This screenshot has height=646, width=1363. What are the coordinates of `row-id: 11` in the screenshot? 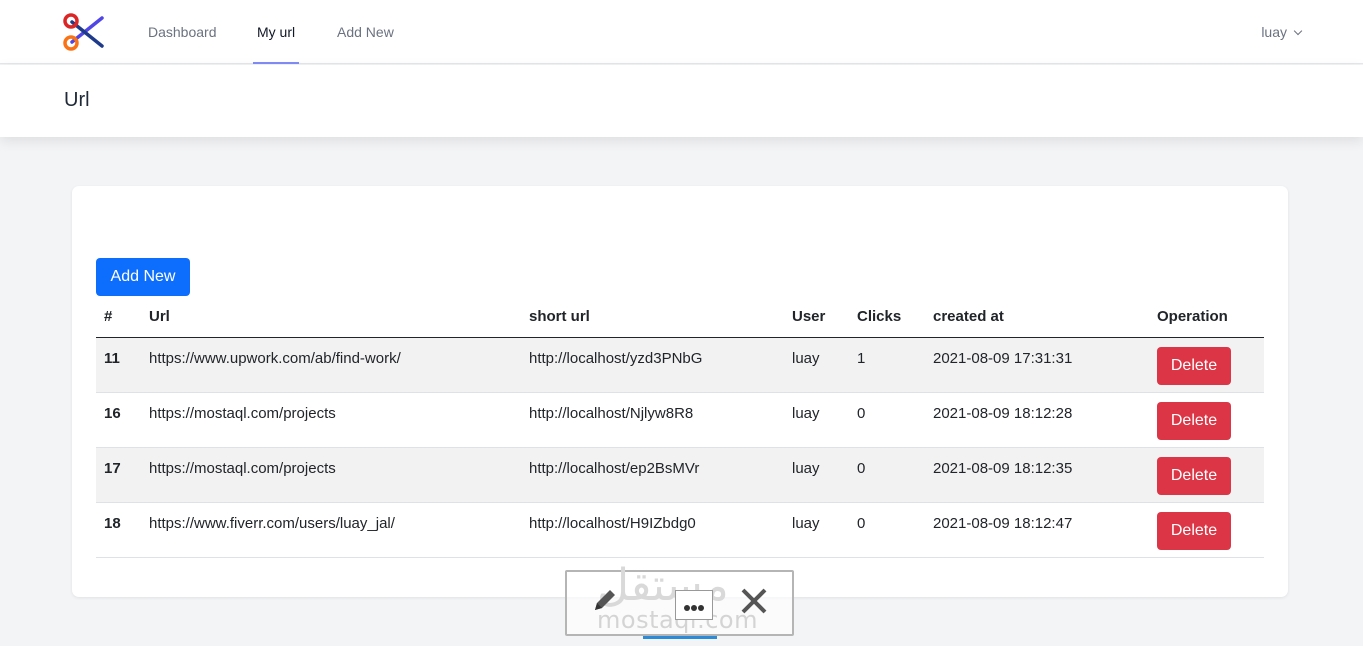 It's located at (118, 365).